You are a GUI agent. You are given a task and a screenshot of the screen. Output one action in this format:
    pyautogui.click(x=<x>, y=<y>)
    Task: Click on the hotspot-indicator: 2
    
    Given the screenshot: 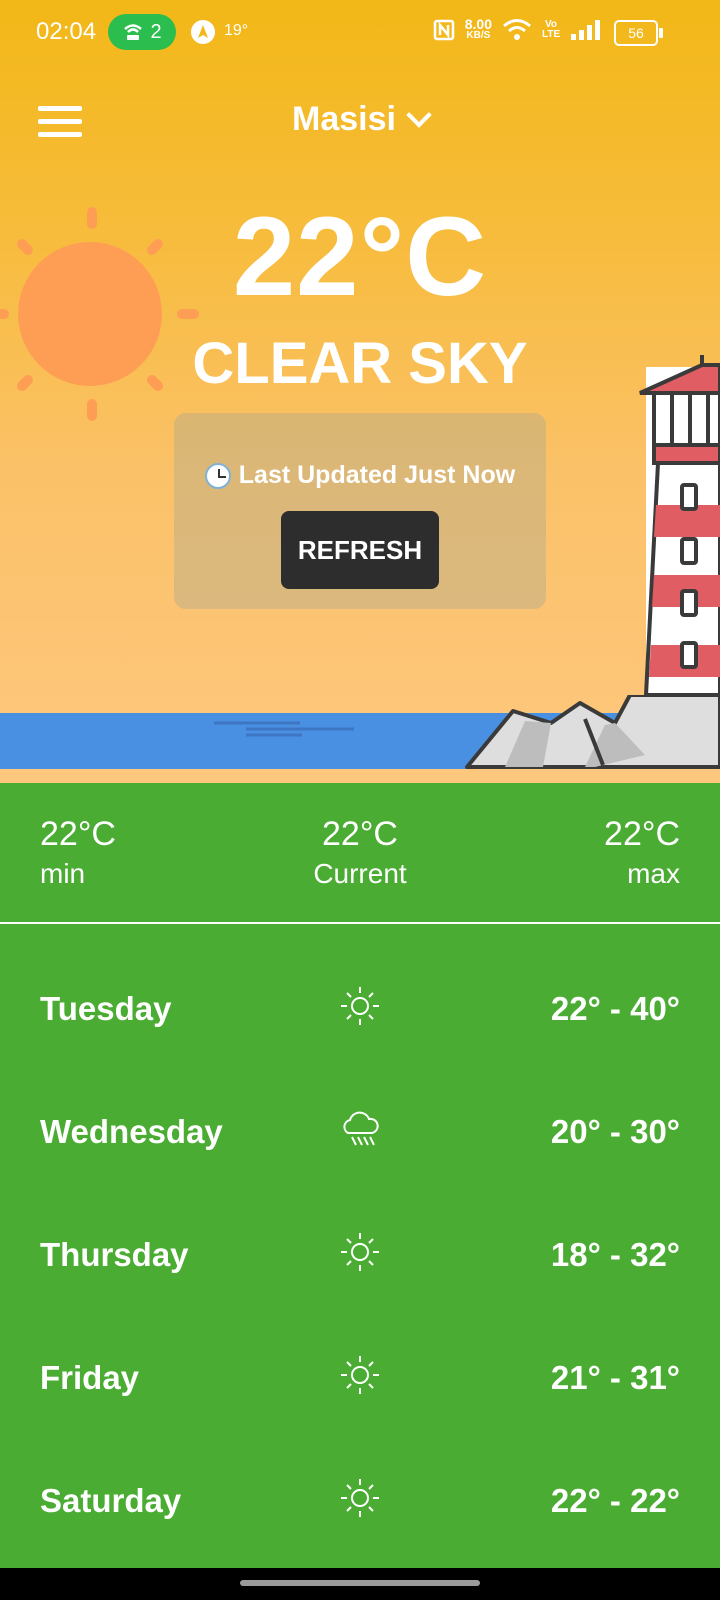 What is the action you would take?
    pyautogui.click(x=142, y=32)
    